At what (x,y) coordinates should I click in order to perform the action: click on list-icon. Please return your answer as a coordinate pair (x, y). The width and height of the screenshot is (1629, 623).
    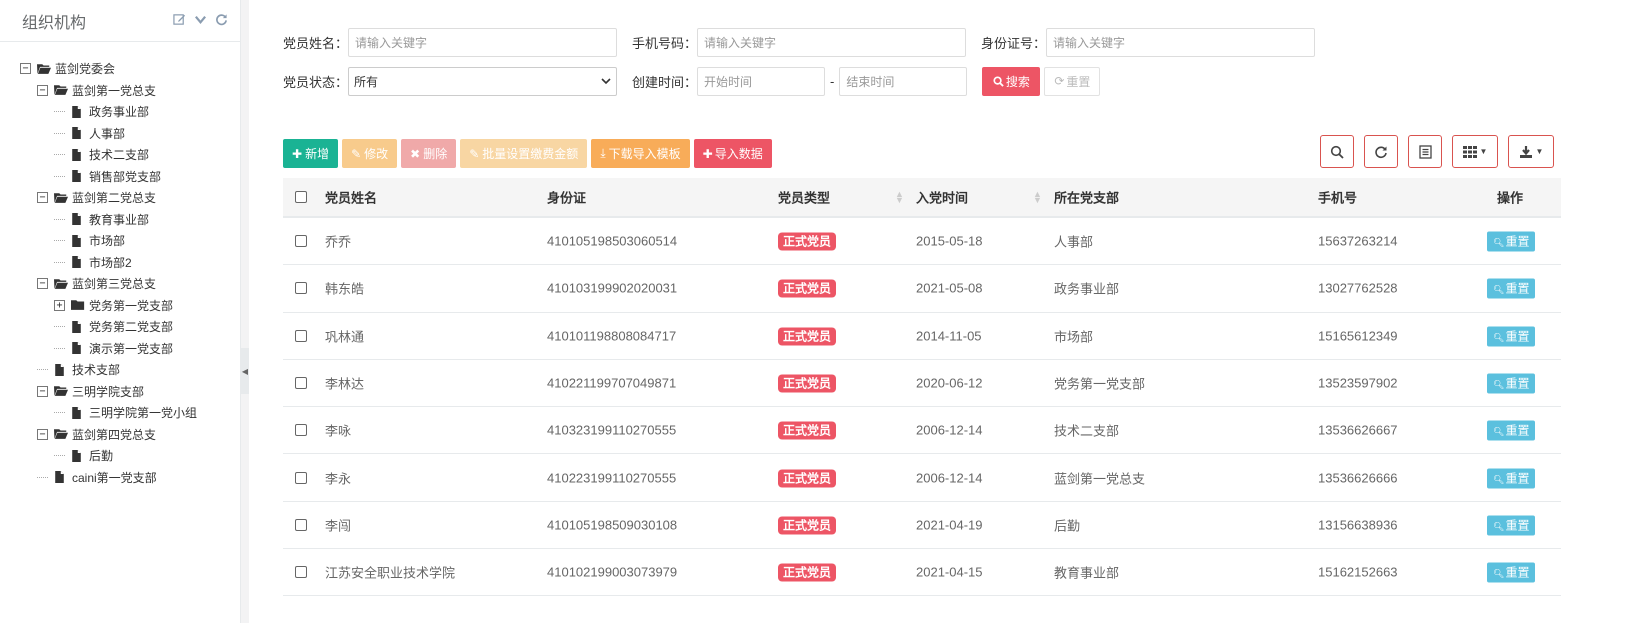
    Looking at the image, I should click on (1425, 151).